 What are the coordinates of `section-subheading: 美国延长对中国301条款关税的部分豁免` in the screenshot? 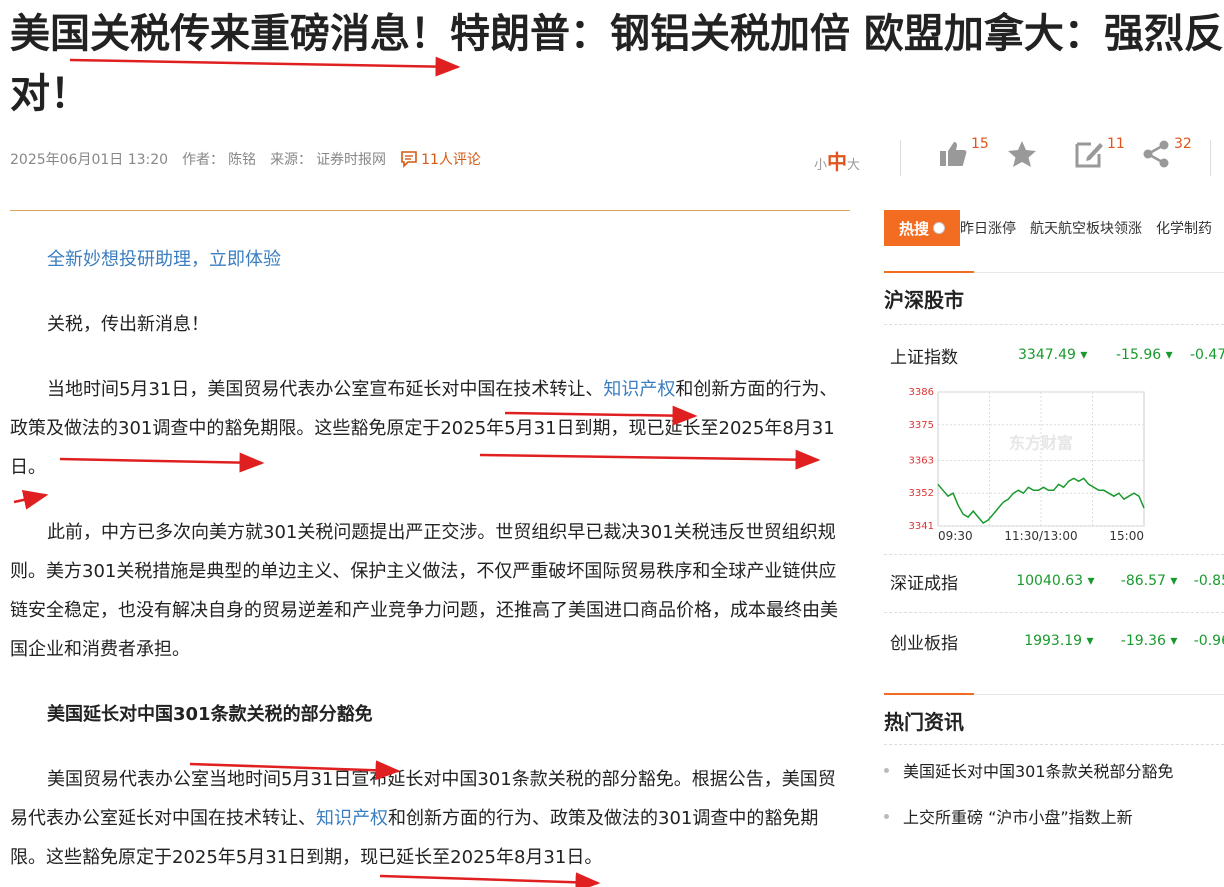 It's located at (210, 714).